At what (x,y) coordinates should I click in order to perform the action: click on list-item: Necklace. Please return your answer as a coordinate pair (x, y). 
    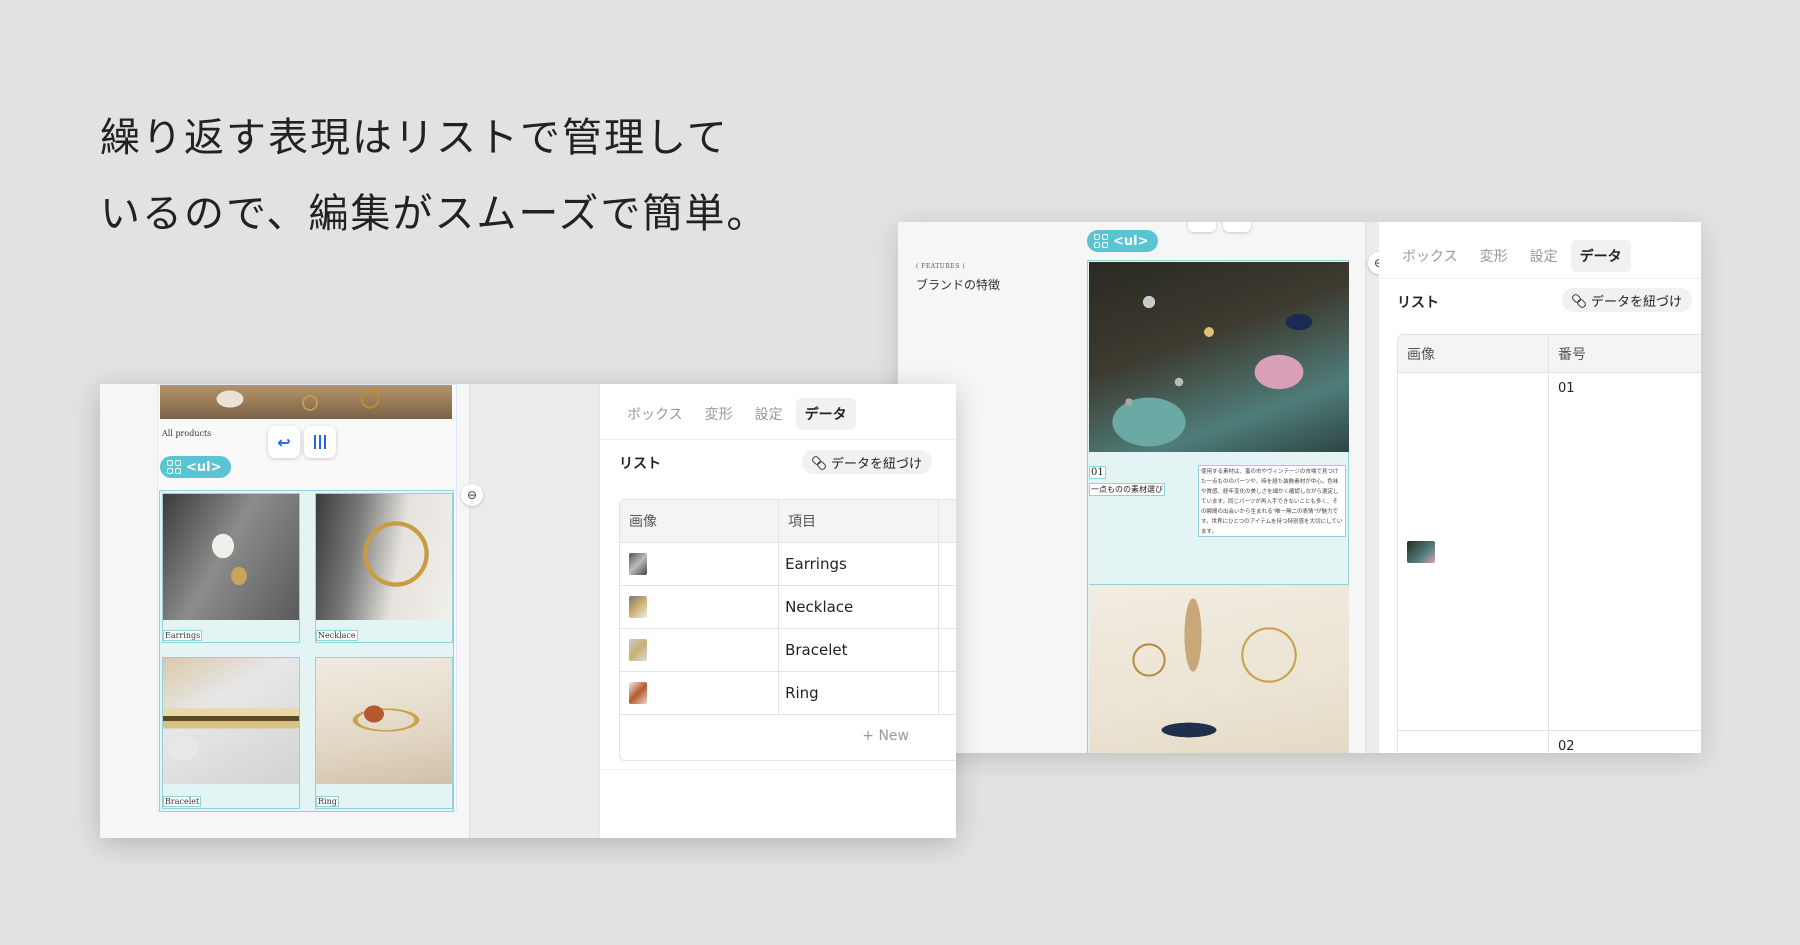
    Looking at the image, I should click on (384, 568).